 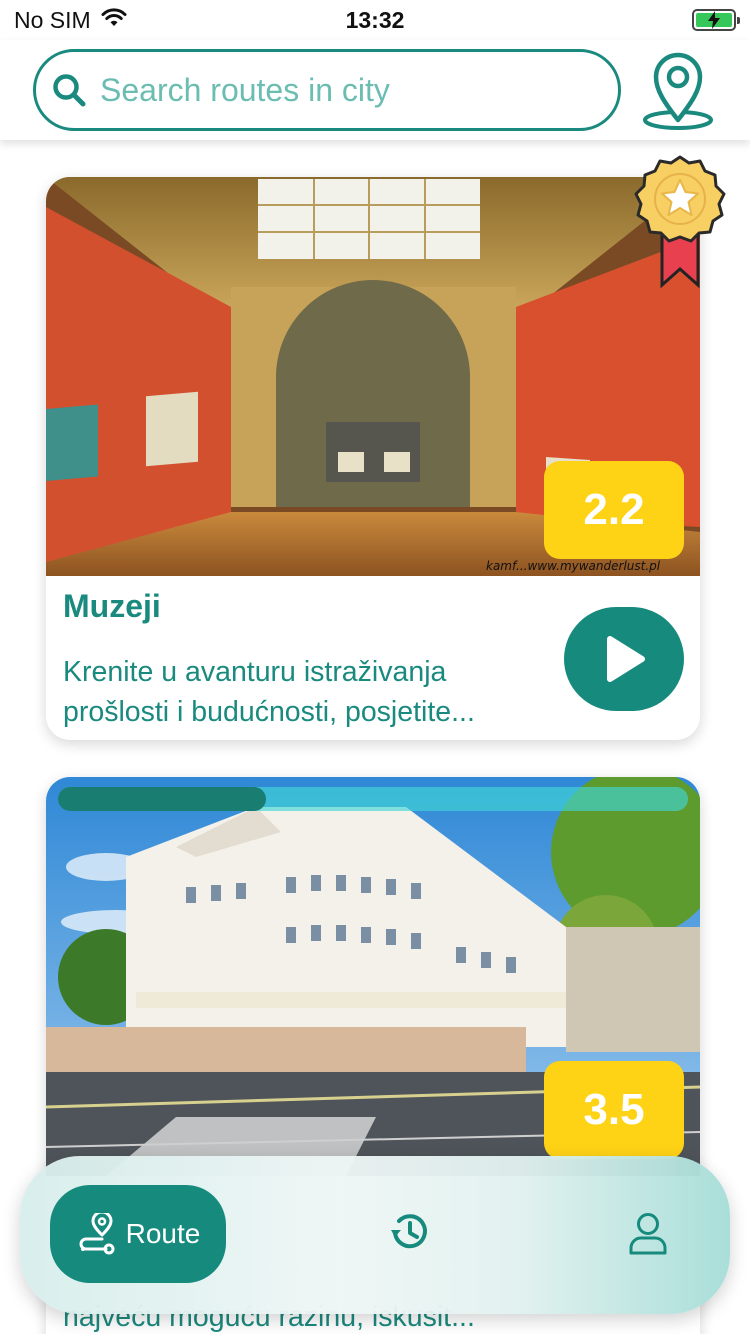 What do you see at coordinates (614, 510) in the screenshot?
I see `rating-badge: 2.2` at bounding box center [614, 510].